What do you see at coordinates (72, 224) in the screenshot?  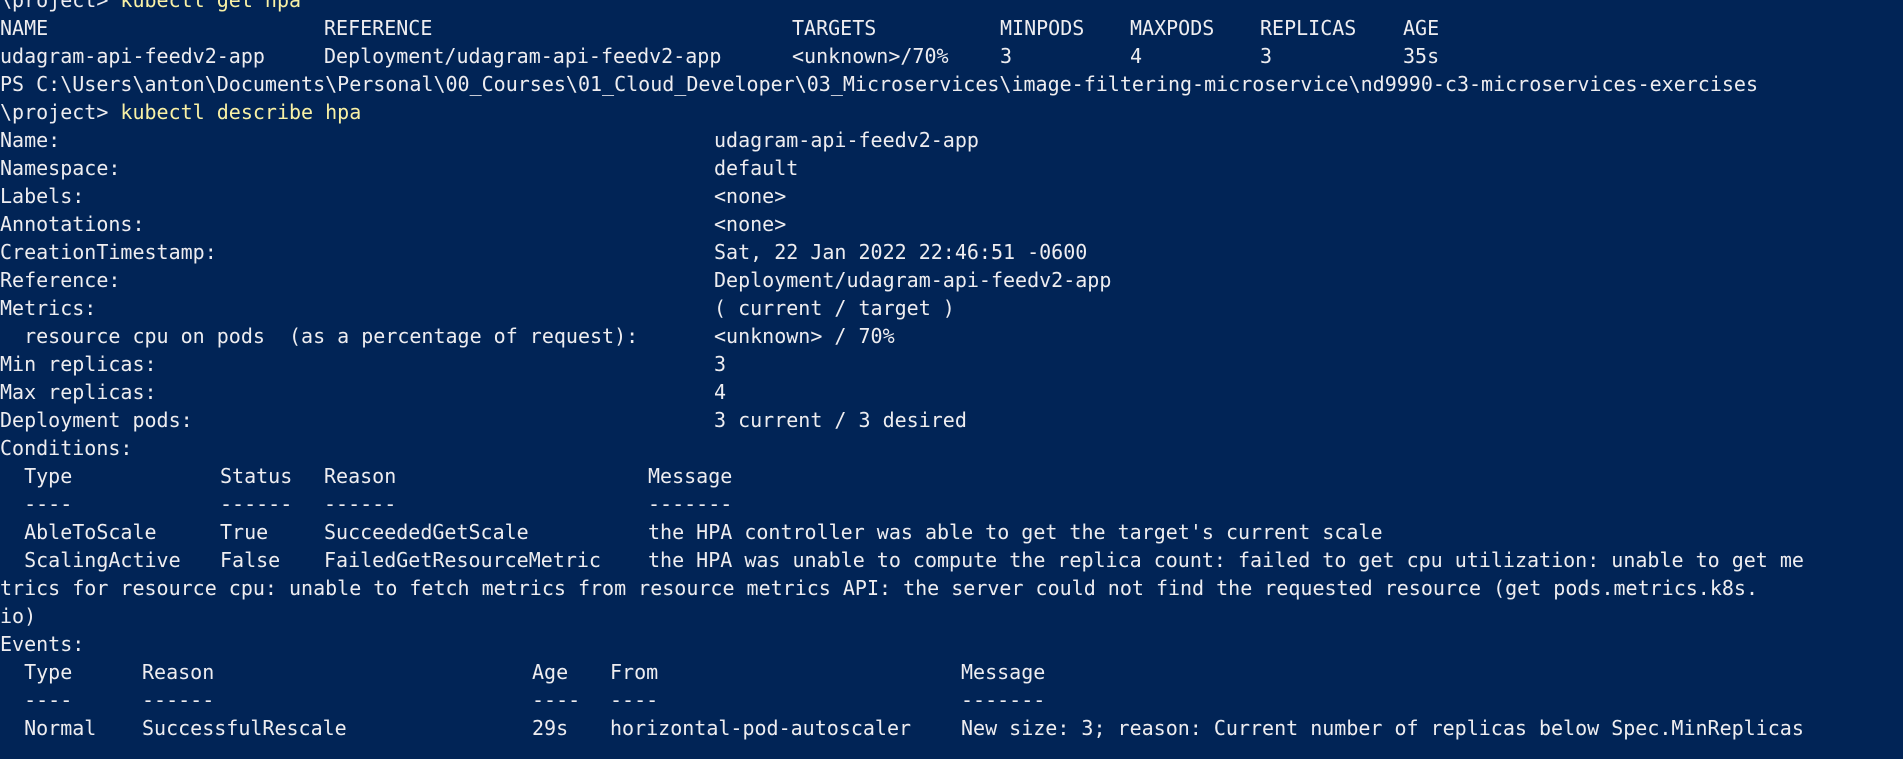 I see `field-label: Annotations:` at bounding box center [72, 224].